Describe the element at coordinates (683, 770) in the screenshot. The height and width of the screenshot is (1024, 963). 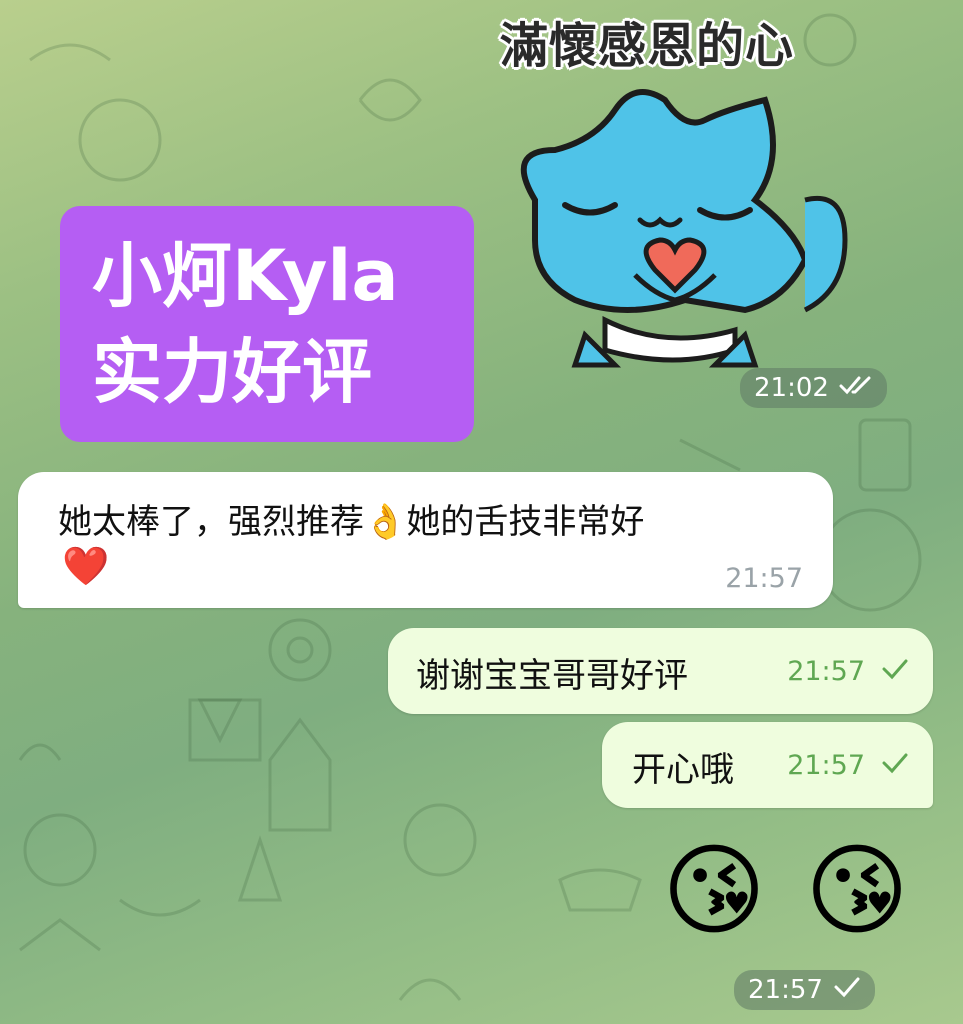
I see `message-text: 开心哦` at that location.